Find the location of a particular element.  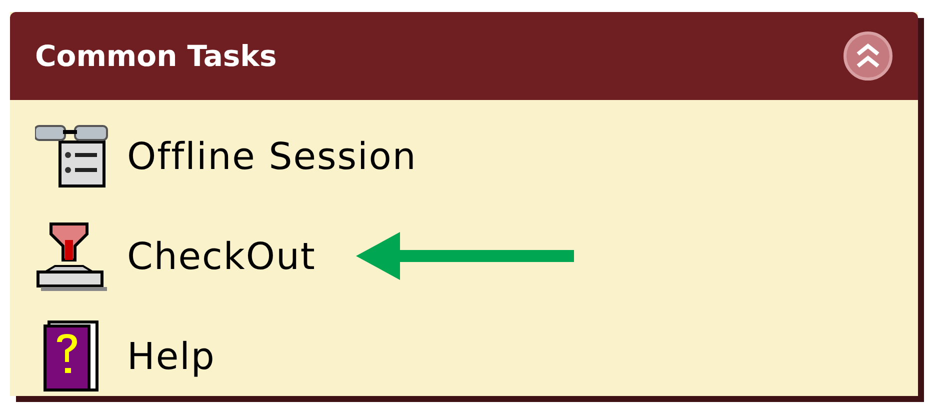

collapse-button is located at coordinates (868, 56).